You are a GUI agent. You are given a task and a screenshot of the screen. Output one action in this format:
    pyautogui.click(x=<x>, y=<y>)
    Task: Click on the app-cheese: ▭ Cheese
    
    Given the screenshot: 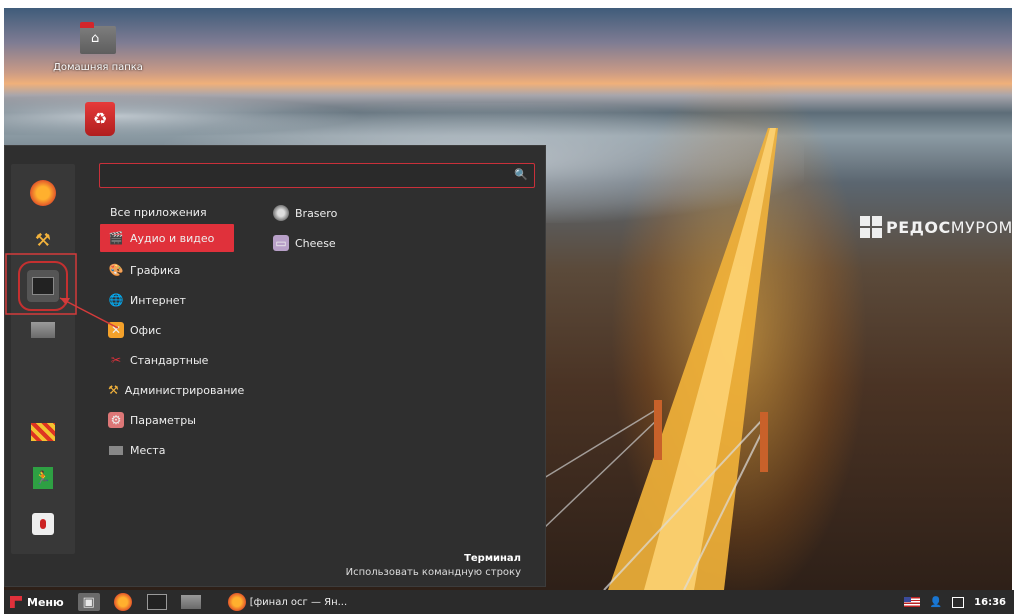 What is the action you would take?
    pyautogui.click(x=304, y=243)
    